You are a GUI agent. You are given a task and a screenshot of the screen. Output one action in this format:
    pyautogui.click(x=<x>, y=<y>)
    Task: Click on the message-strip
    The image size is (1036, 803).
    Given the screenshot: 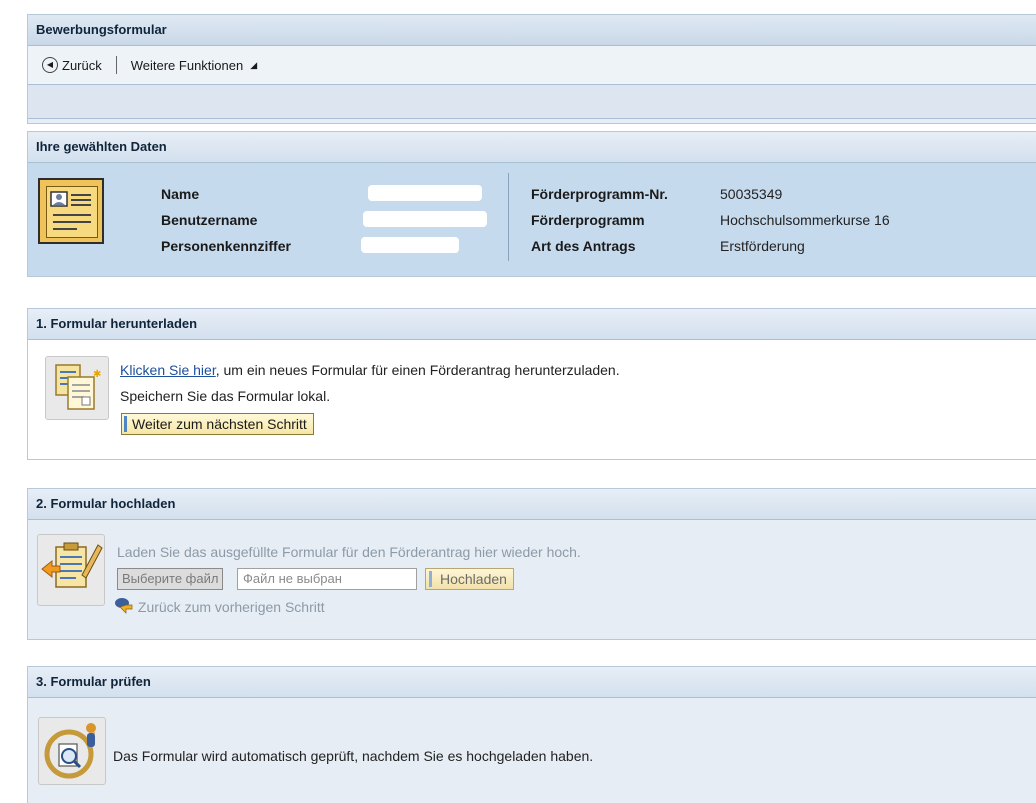 What is the action you would take?
    pyautogui.click(x=532, y=102)
    